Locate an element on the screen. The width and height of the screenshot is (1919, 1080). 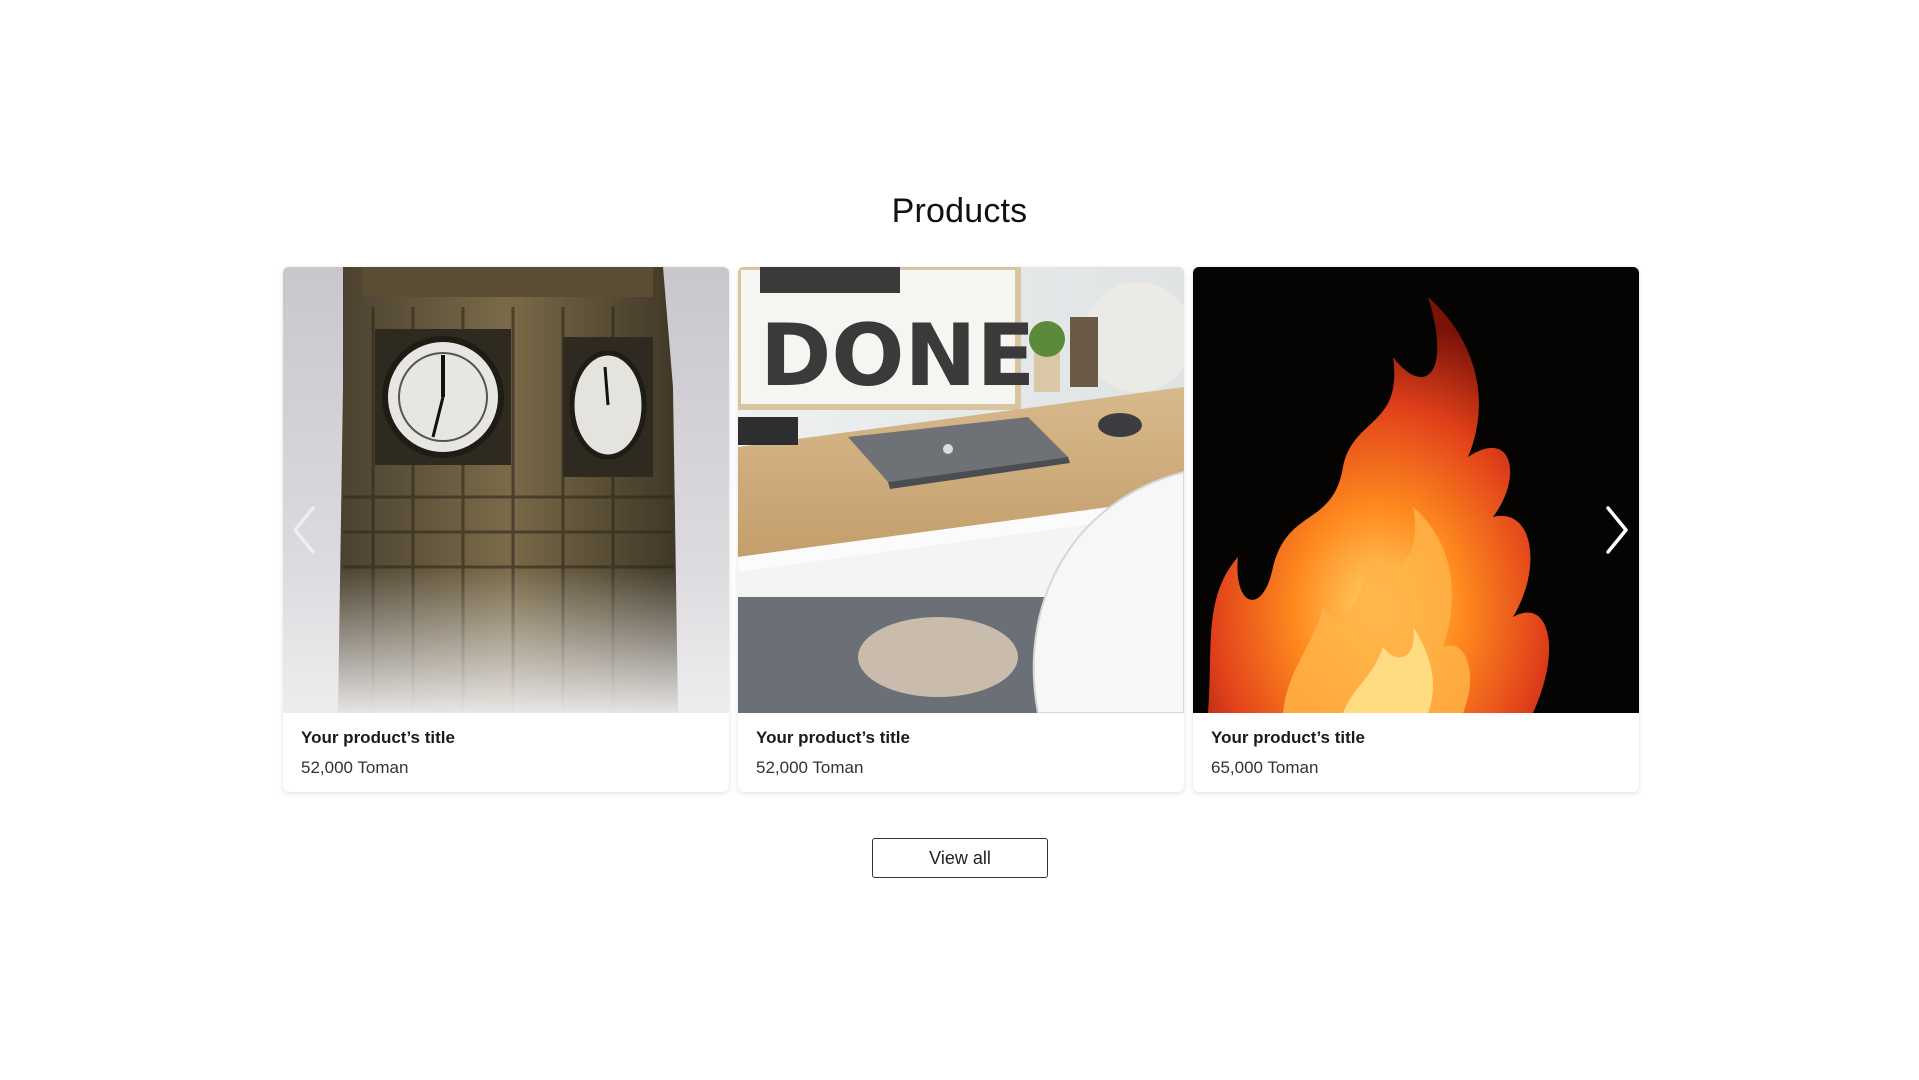
clock-tower-image is located at coordinates (506, 490).